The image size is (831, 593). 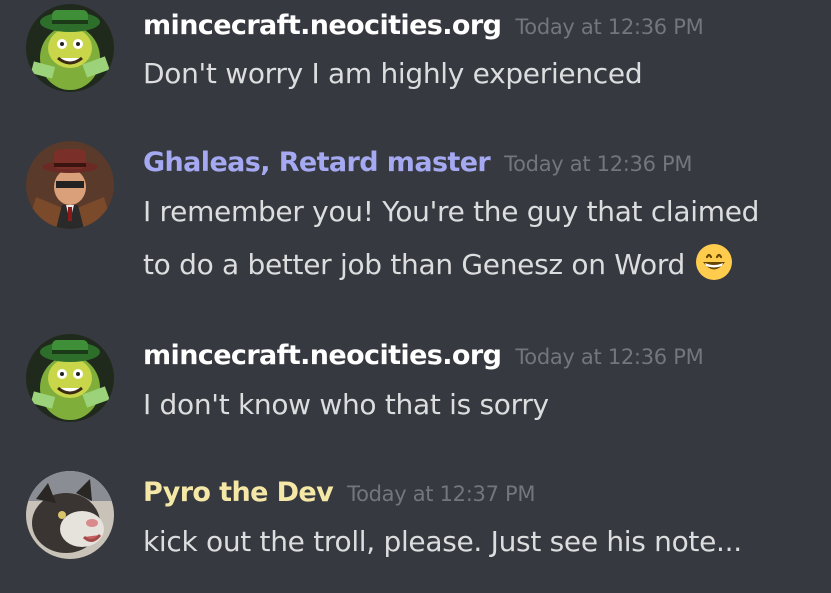 What do you see at coordinates (339, 497) in the screenshot?
I see `message-header: Pyro the Dev Today at 12:37 PM` at bounding box center [339, 497].